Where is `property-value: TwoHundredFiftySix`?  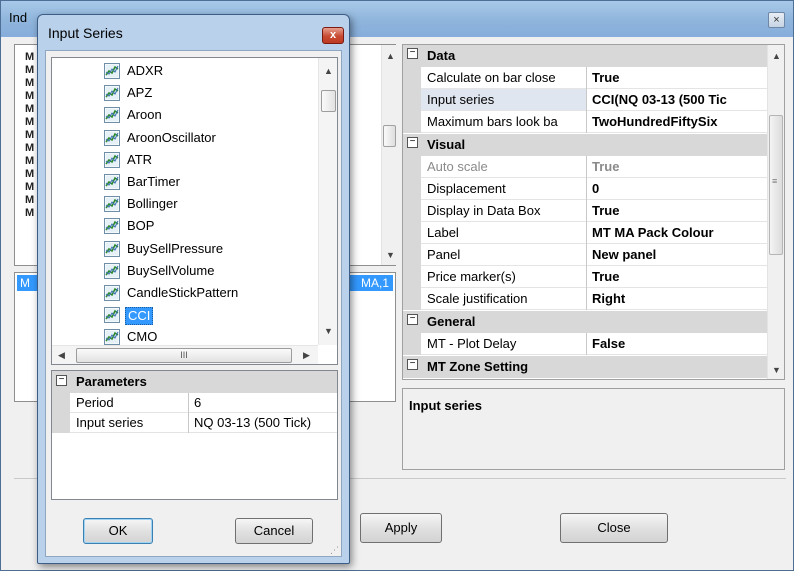 property-value: TwoHundredFiftySix is located at coordinates (679, 121).